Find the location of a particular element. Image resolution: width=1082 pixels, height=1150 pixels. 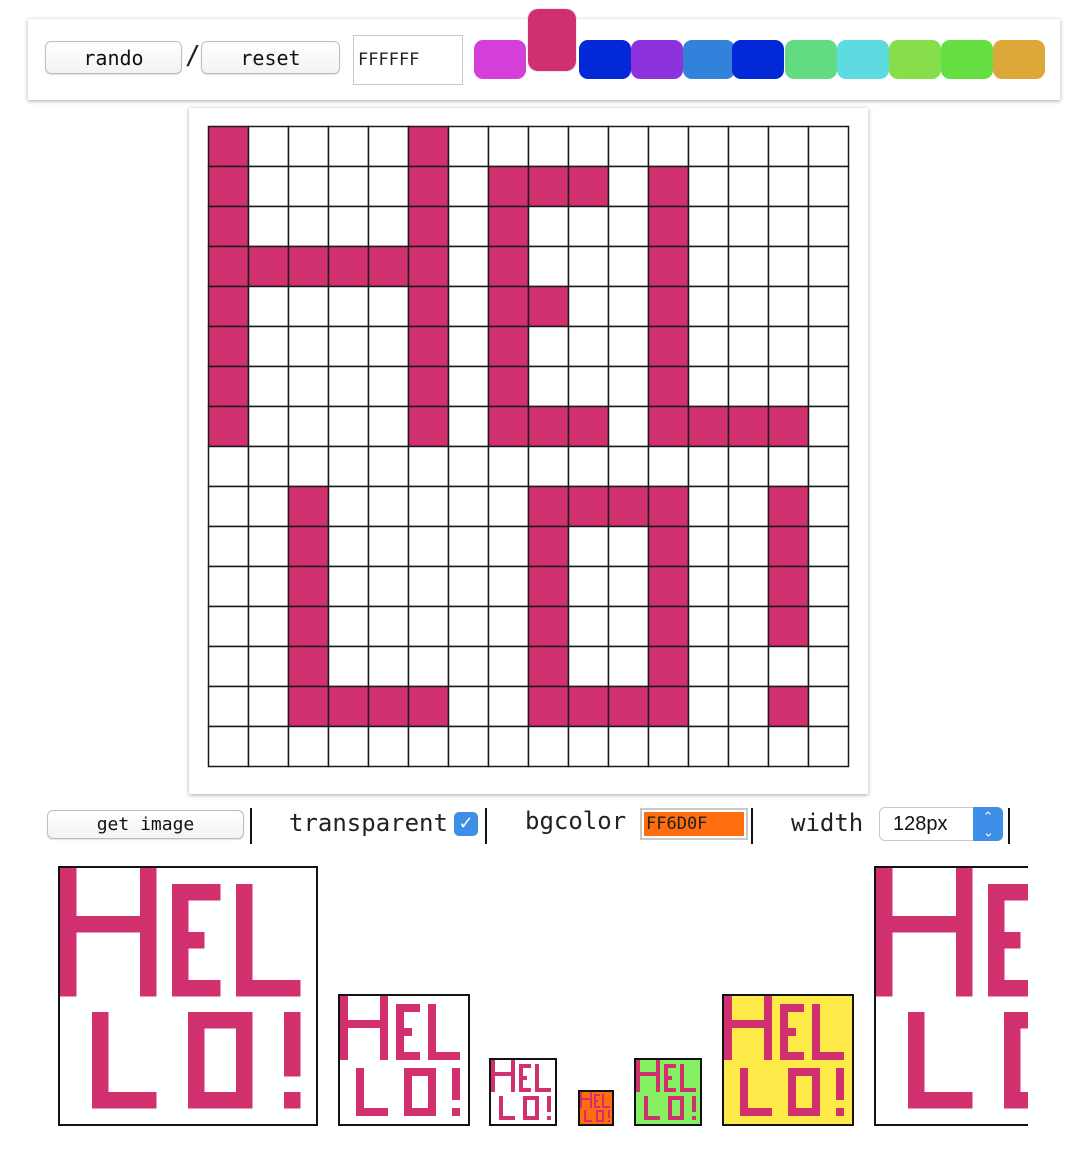

reset-button: reset is located at coordinates (270, 57).